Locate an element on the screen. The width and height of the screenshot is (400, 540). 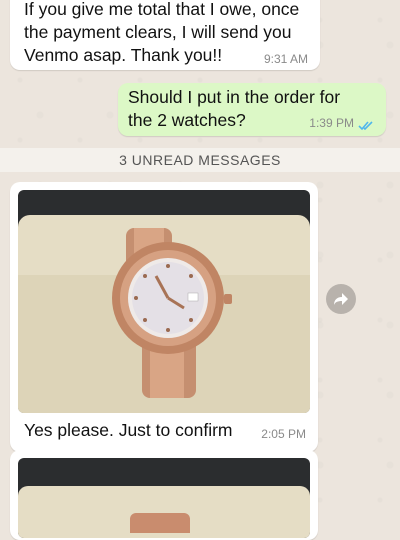
rose-gold-watch-image is located at coordinates (172, 313).